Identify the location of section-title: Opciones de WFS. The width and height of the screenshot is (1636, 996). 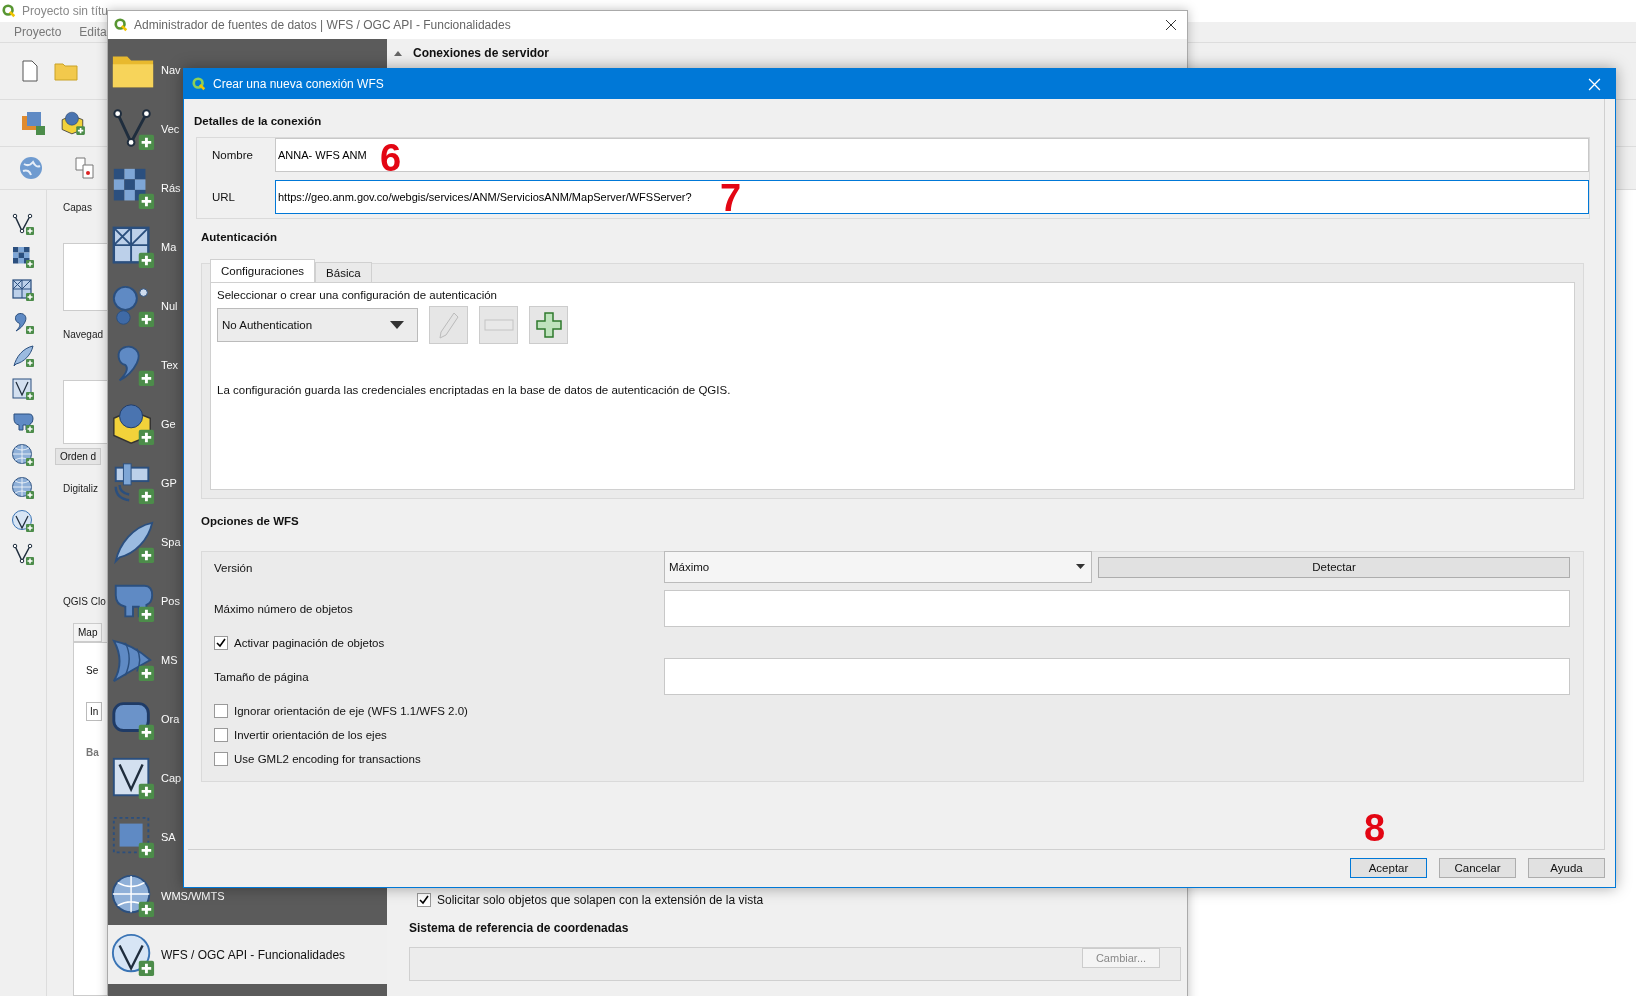
(250, 521).